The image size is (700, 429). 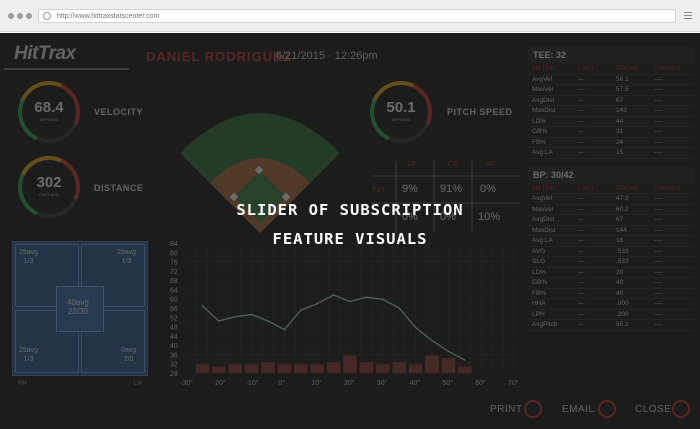 I want to click on column-header: TRENDS, so click(x=667, y=188).